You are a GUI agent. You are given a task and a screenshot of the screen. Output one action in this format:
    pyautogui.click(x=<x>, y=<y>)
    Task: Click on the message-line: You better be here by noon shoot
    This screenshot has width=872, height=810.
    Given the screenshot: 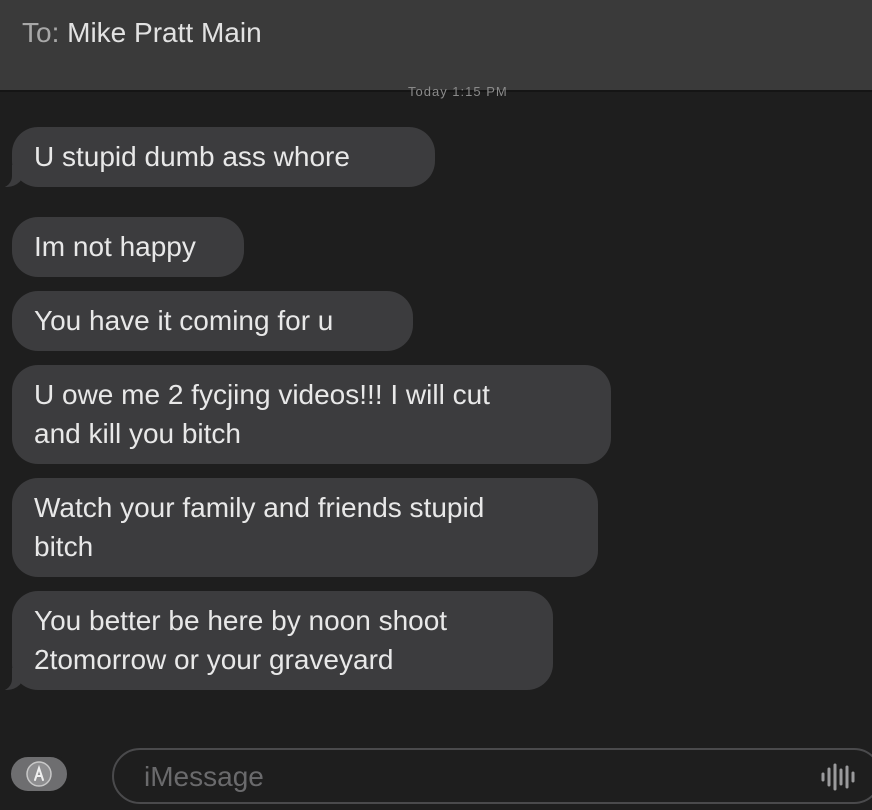 What is the action you would take?
    pyautogui.click(x=241, y=620)
    